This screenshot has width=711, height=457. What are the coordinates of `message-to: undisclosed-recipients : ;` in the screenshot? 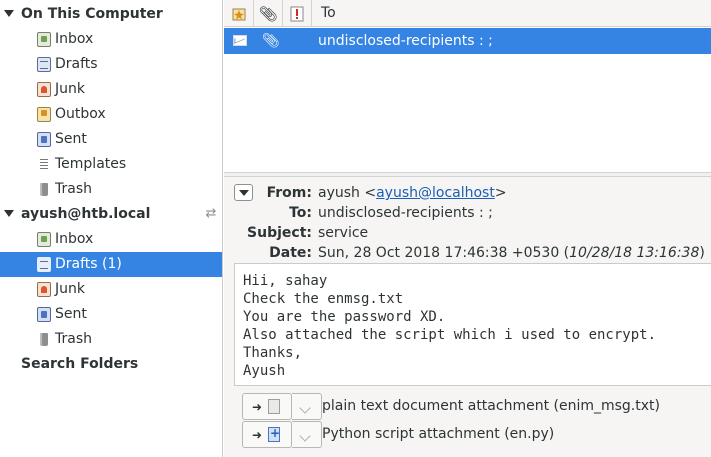 It's located at (405, 41).